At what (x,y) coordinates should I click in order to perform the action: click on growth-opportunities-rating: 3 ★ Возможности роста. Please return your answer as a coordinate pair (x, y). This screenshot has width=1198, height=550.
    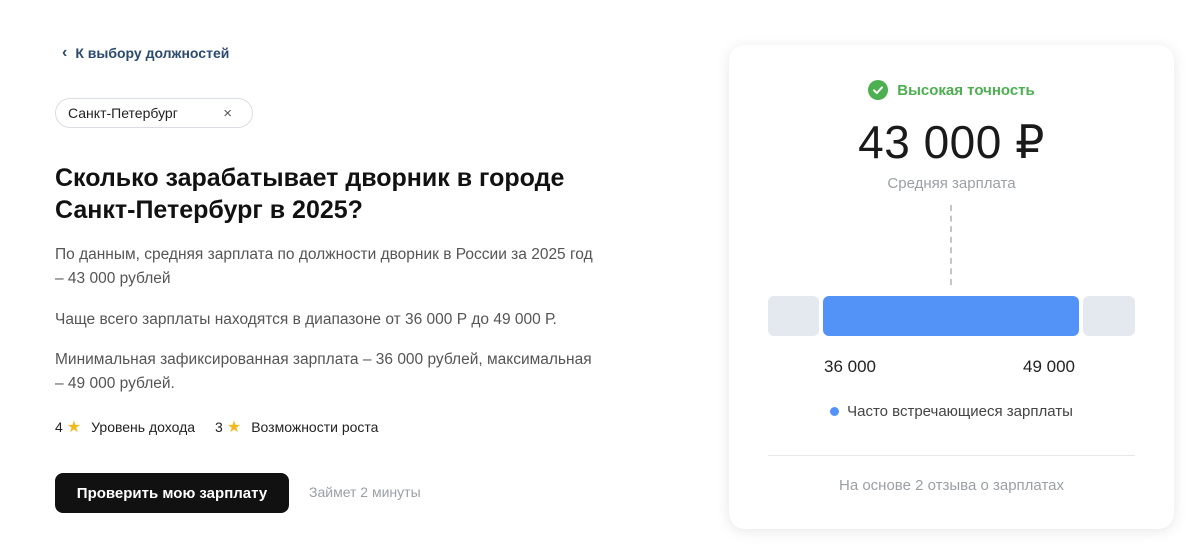
    Looking at the image, I should click on (296, 427).